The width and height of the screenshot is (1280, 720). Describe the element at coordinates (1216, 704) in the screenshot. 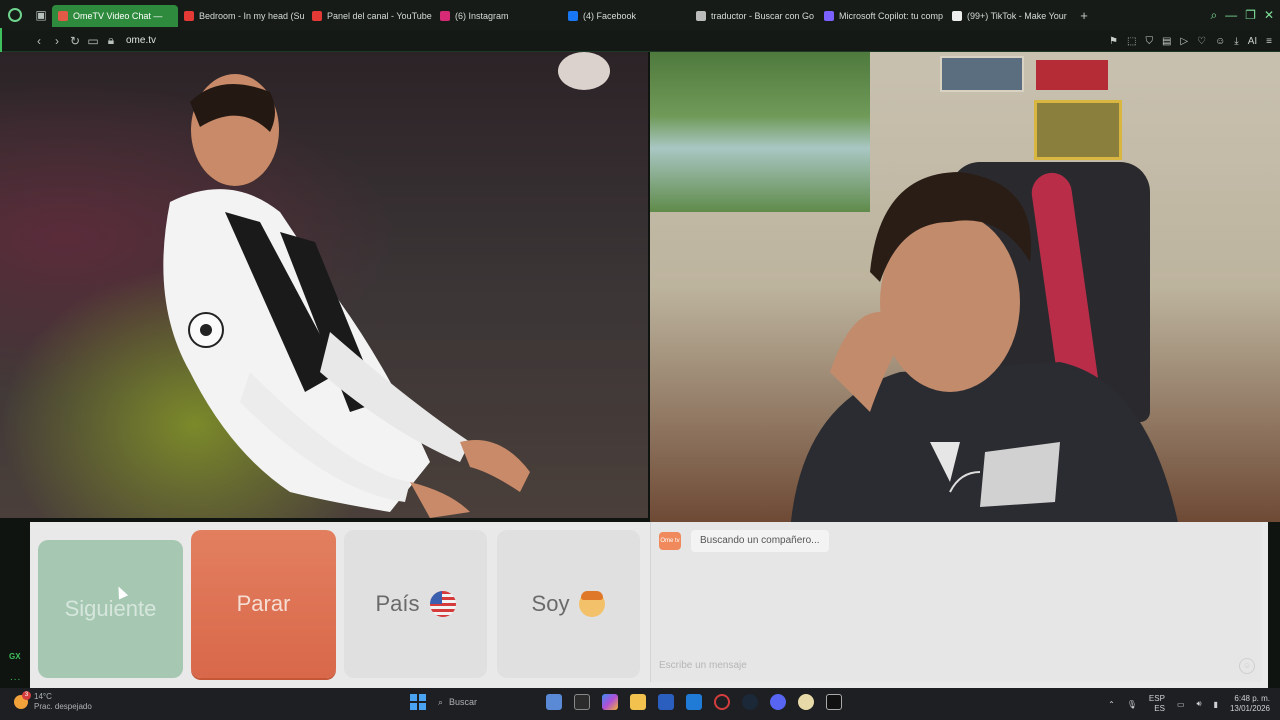

I see `battery-icon: ▮` at that location.